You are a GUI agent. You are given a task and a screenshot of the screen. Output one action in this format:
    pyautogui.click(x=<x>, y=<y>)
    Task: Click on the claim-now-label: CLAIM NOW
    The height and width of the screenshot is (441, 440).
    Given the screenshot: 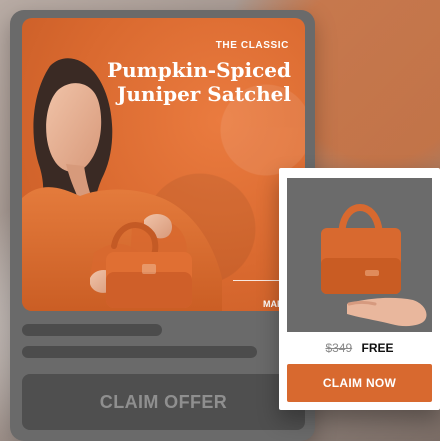 What is the action you would take?
    pyautogui.click(x=359, y=383)
    